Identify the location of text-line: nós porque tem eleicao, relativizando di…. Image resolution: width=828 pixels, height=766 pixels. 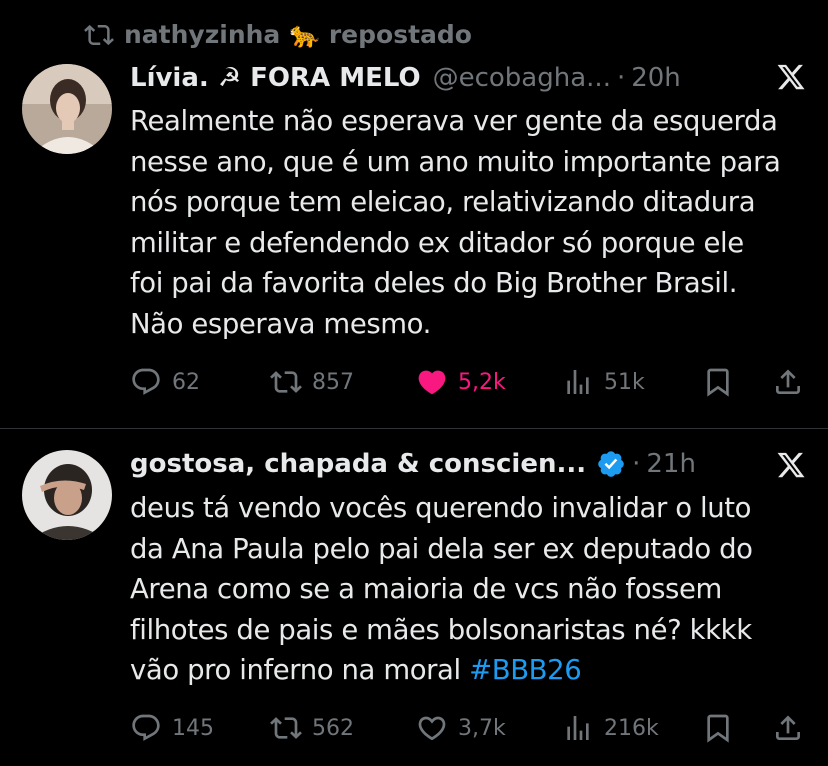
(443, 202).